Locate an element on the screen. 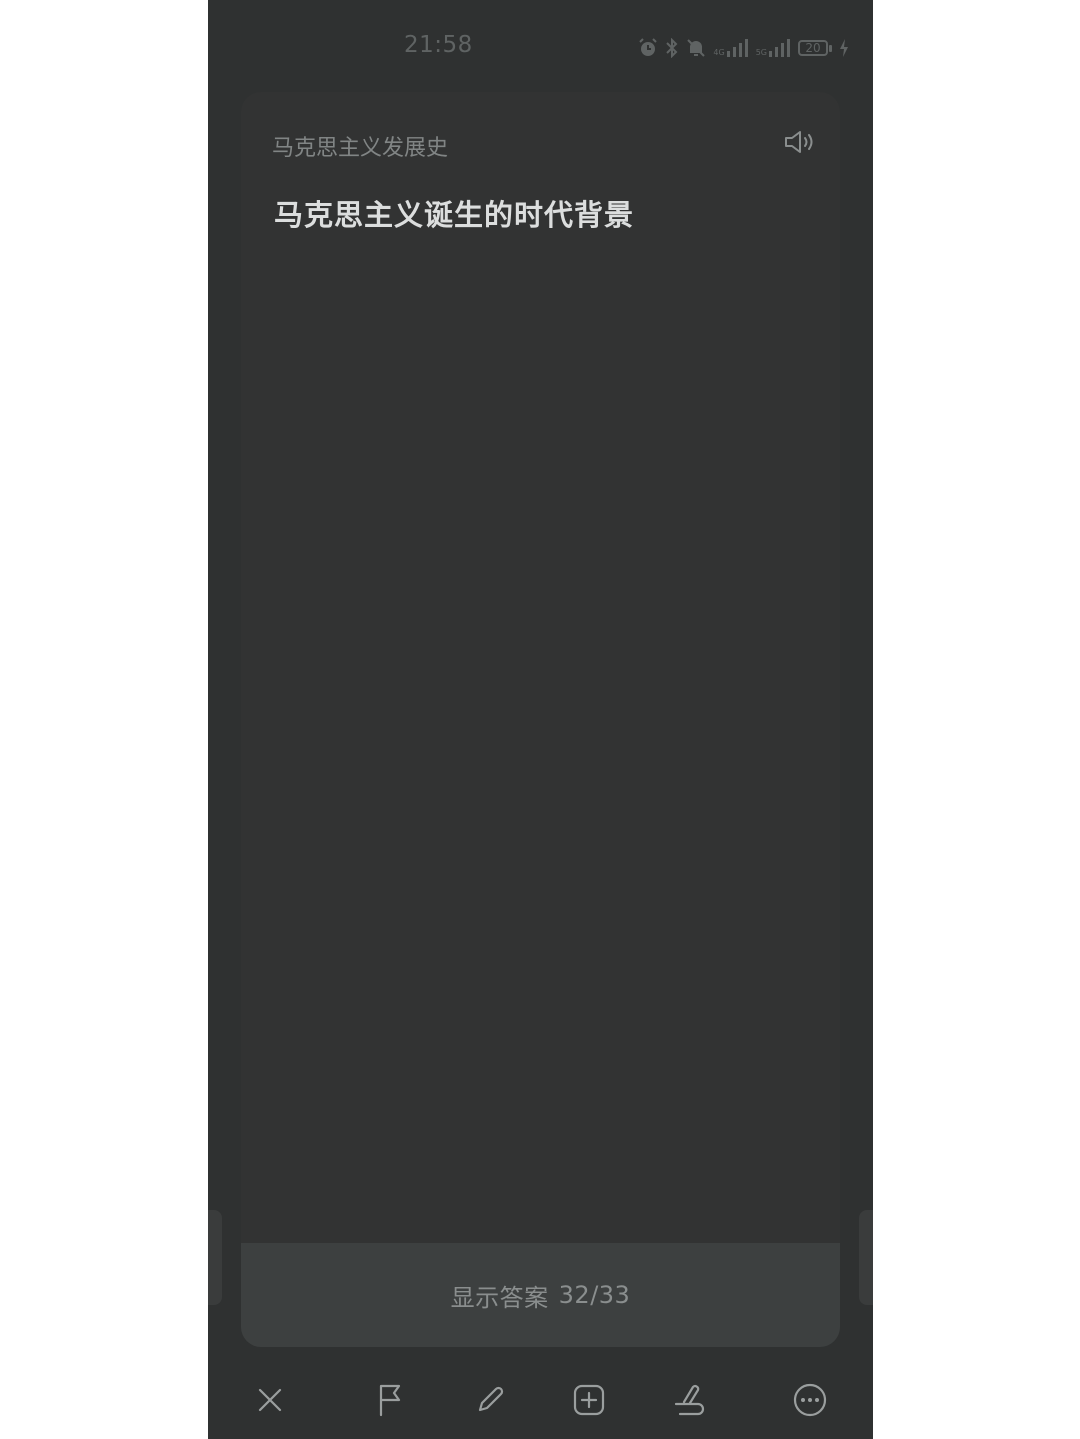 This screenshot has width=1080, height=1439. battery-level: 20 is located at coordinates (813, 48).